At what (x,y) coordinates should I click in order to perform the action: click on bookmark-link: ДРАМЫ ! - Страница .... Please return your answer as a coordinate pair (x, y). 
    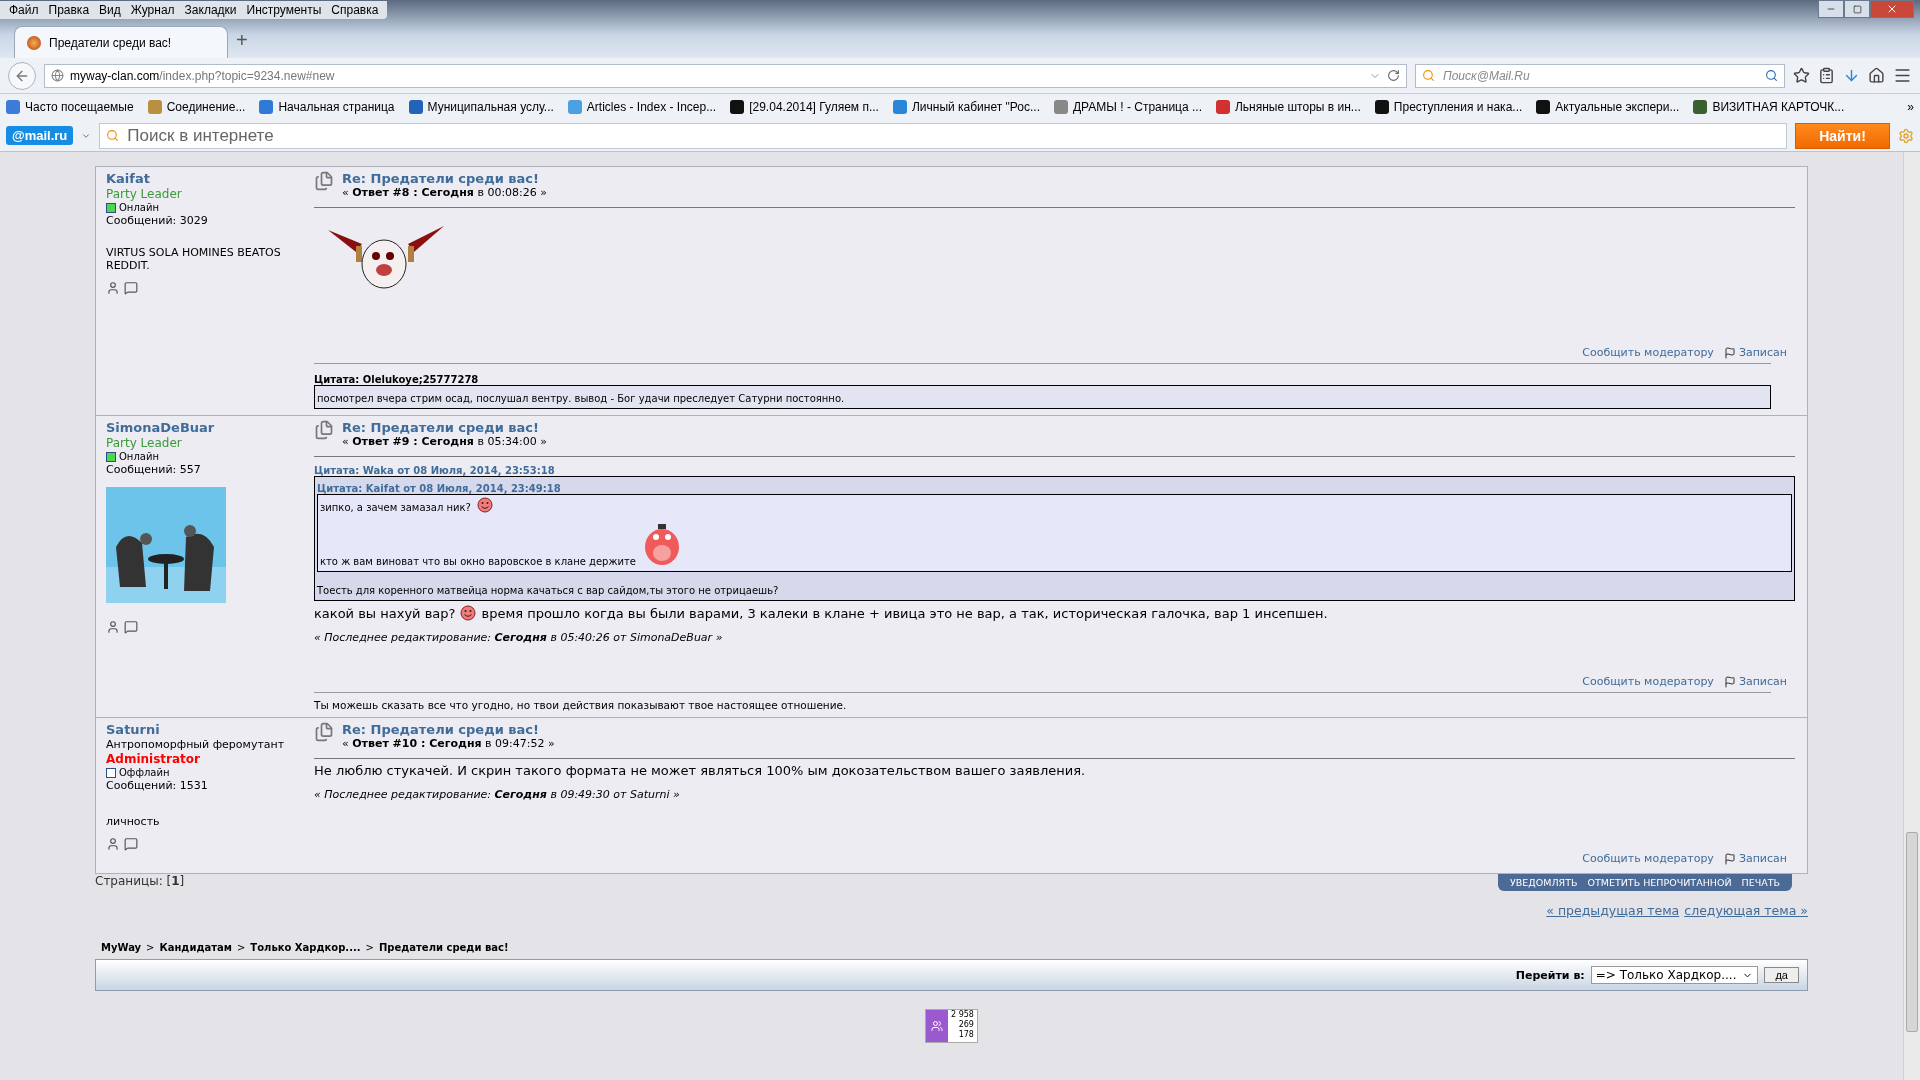
    Looking at the image, I should click on (1137, 107).